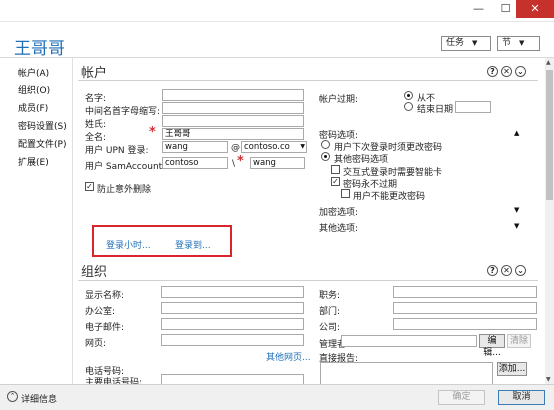 The width and height of the screenshot is (554, 410). I want to click on organization-section-controls: ? ✕ ⌄, so click(506, 270).